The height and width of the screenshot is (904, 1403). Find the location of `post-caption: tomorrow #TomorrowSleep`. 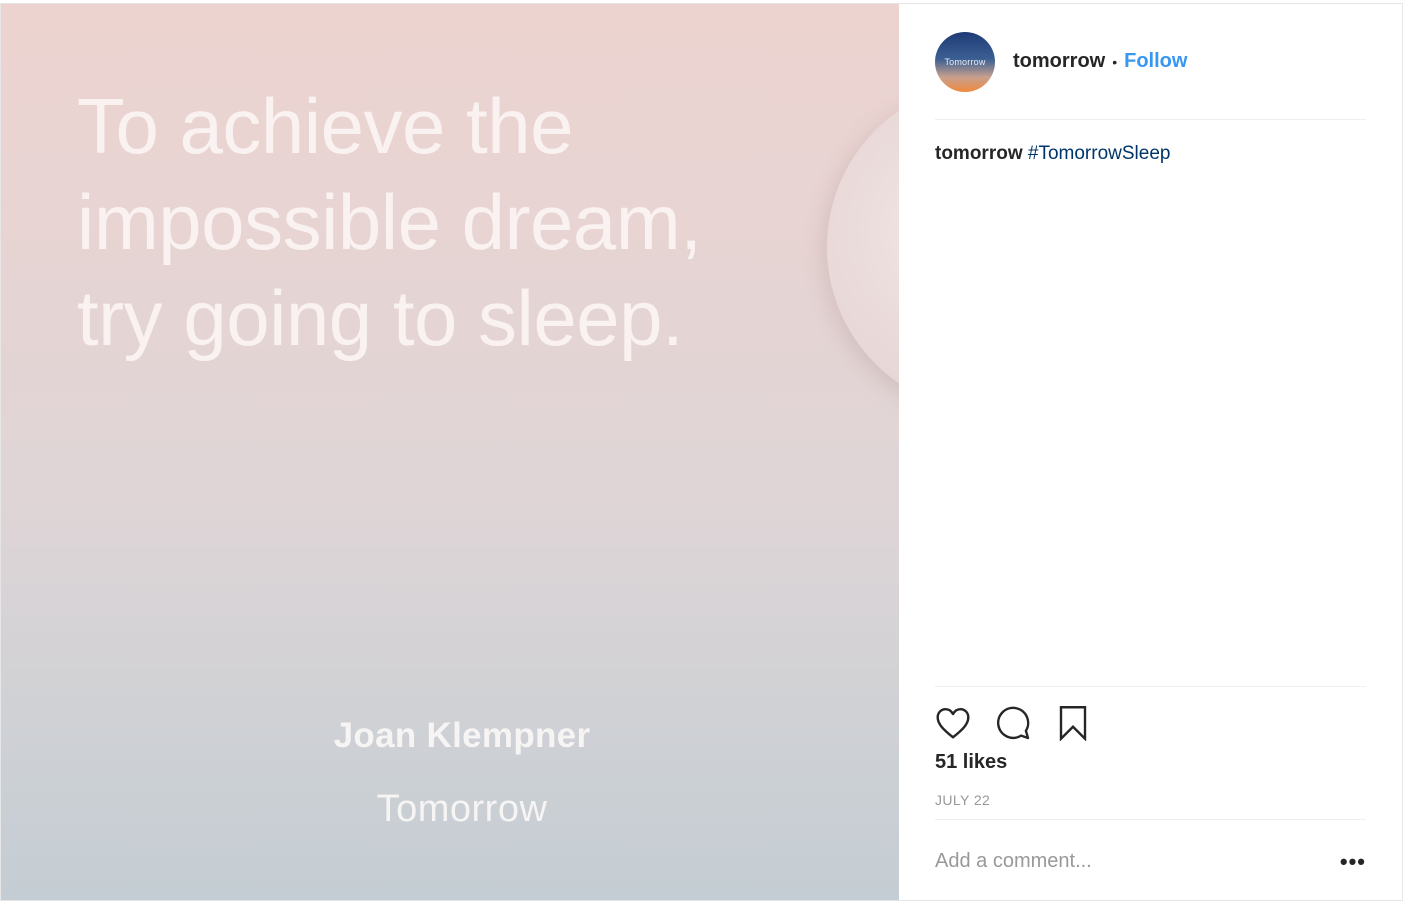

post-caption: tomorrow #TomorrowSleep is located at coordinates (1150, 154).